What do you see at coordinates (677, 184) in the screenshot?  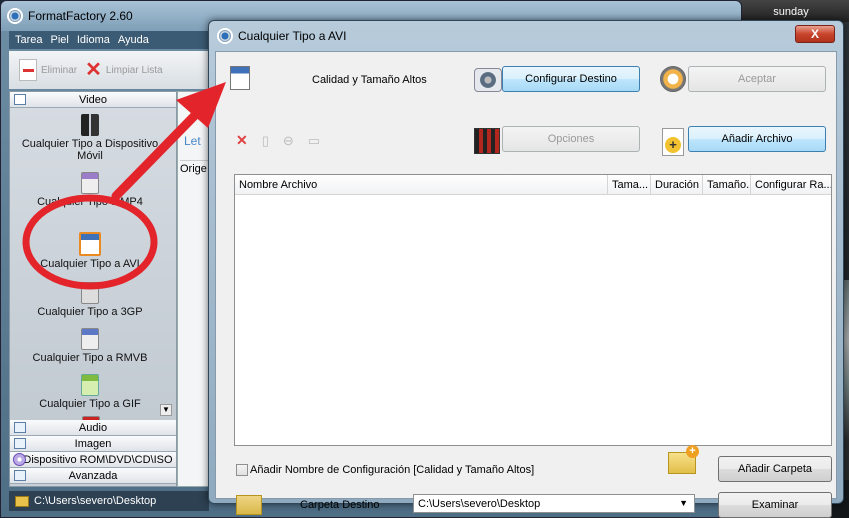 I see `column-duration: Duración` at bounding box center [677, 184].